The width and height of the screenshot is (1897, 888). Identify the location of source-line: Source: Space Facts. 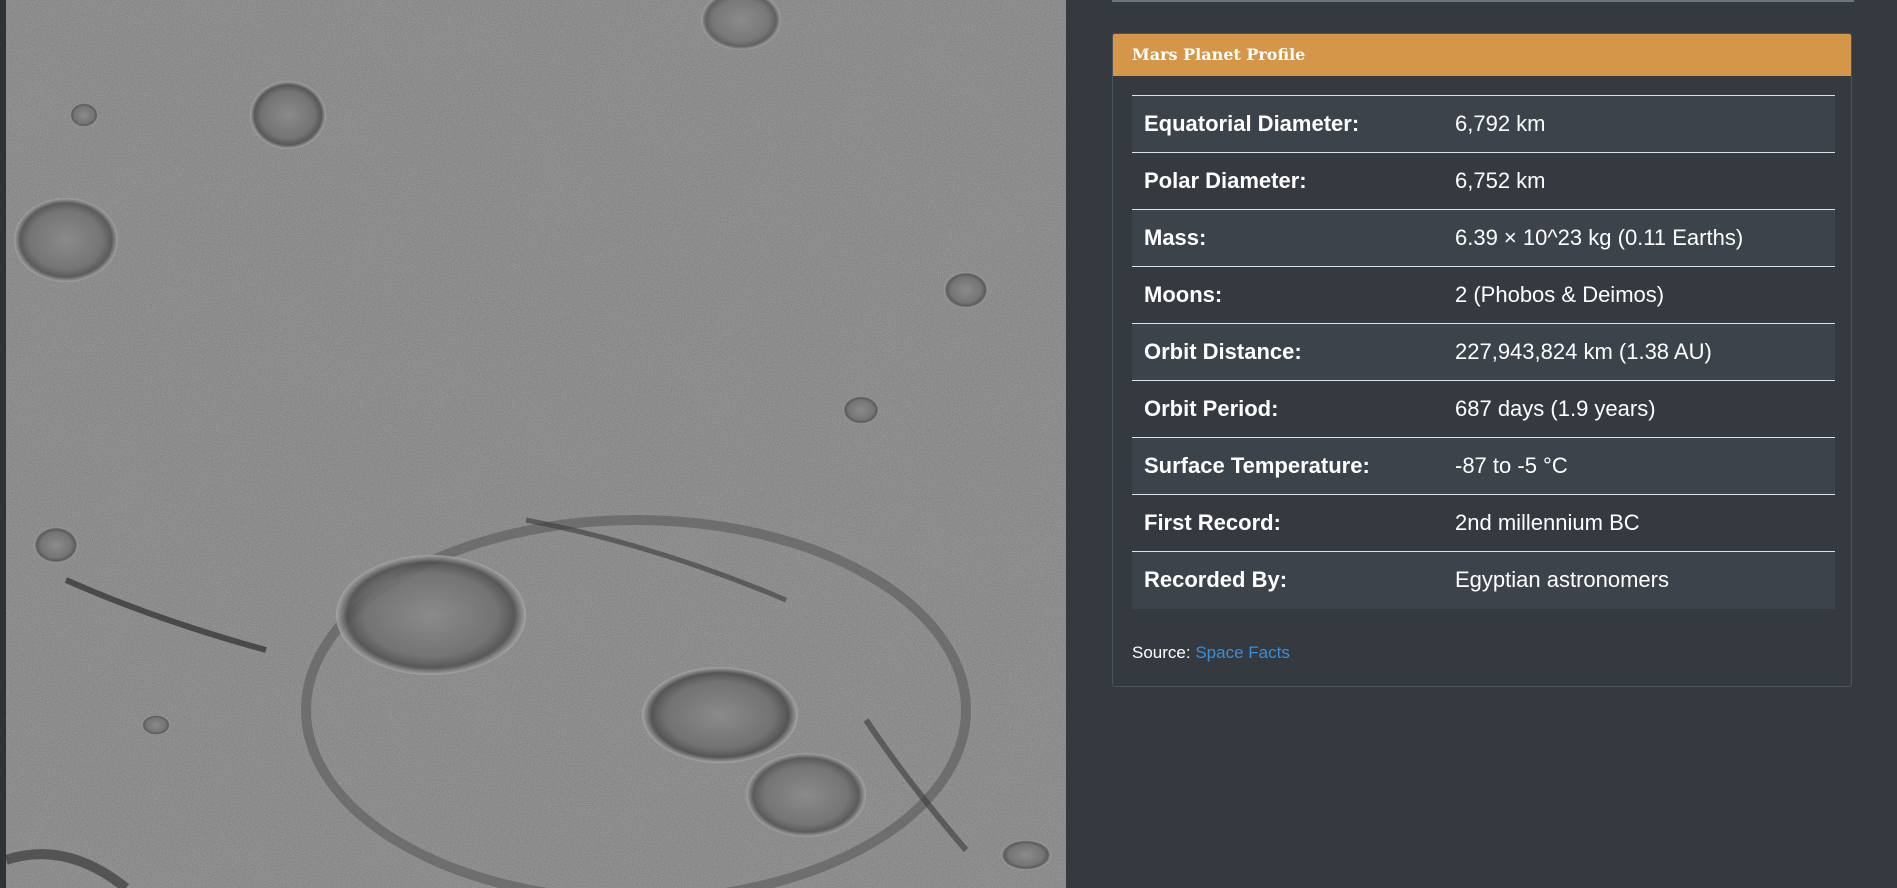
(1482, 653).